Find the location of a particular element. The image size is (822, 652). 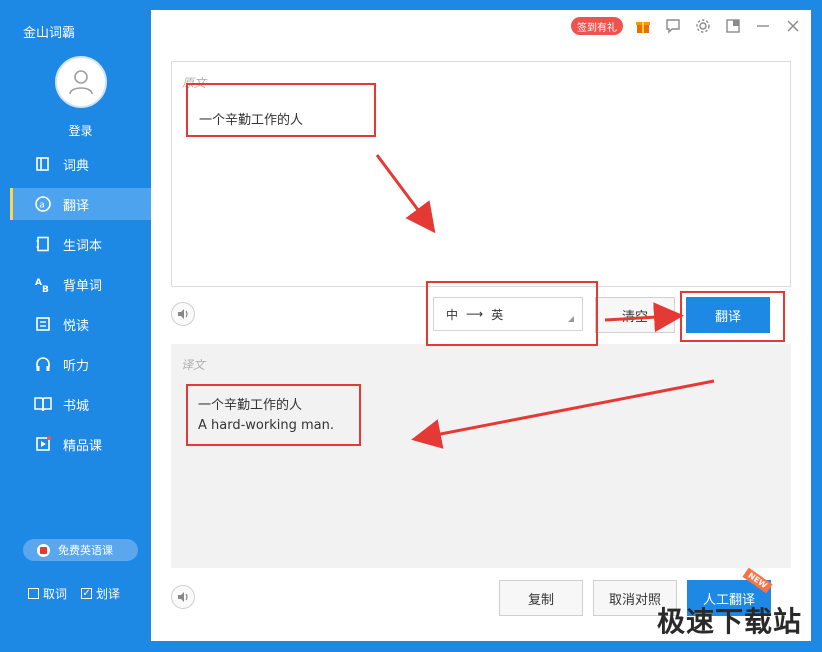

watermark: 极速下载站 is located at coordinates (729, 621).